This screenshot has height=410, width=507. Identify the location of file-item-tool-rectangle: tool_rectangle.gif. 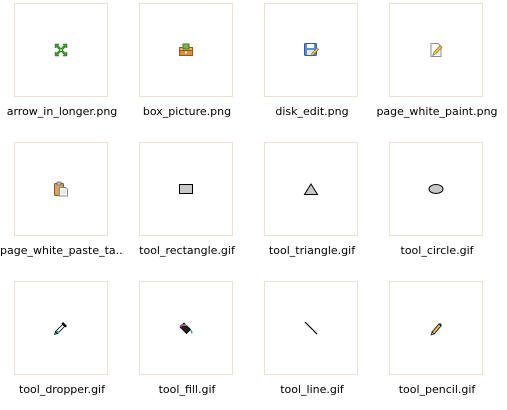
(187, 204).